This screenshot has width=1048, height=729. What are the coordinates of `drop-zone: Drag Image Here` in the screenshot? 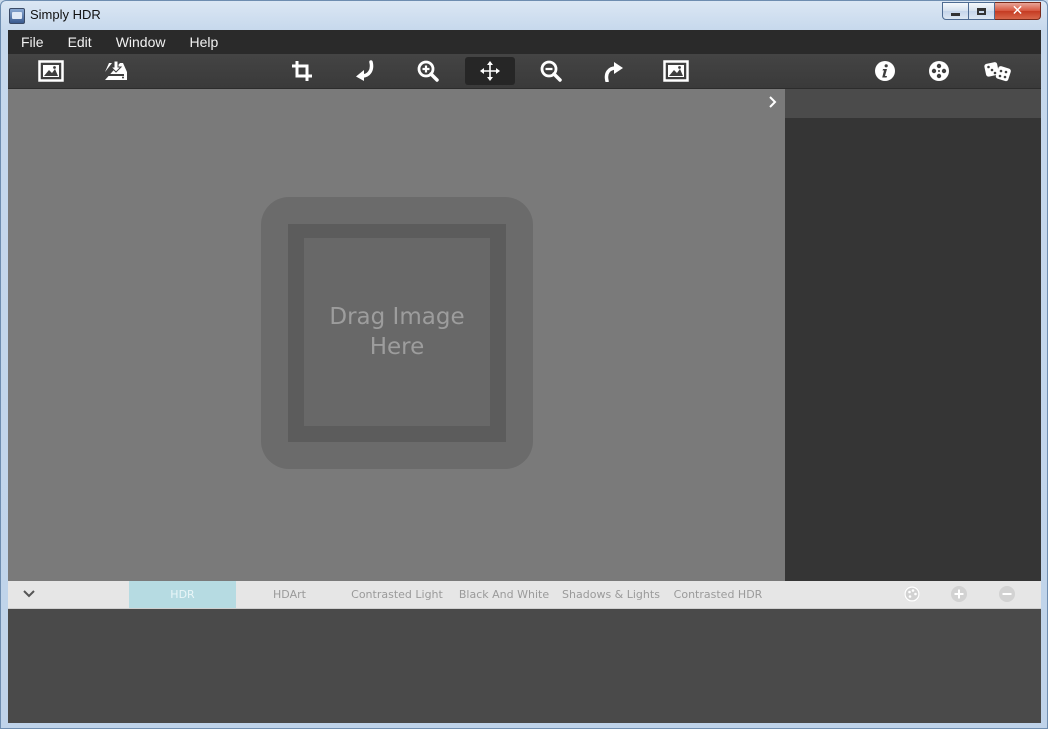 It's located at (397, 333).